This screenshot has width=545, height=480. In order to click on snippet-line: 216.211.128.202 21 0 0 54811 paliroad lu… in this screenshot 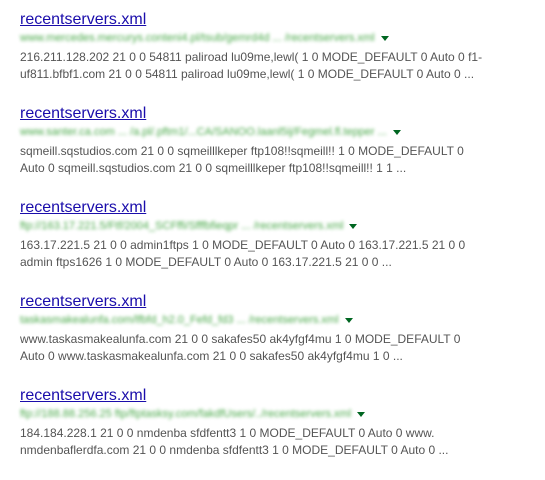, I will do `click(251, 57)`.